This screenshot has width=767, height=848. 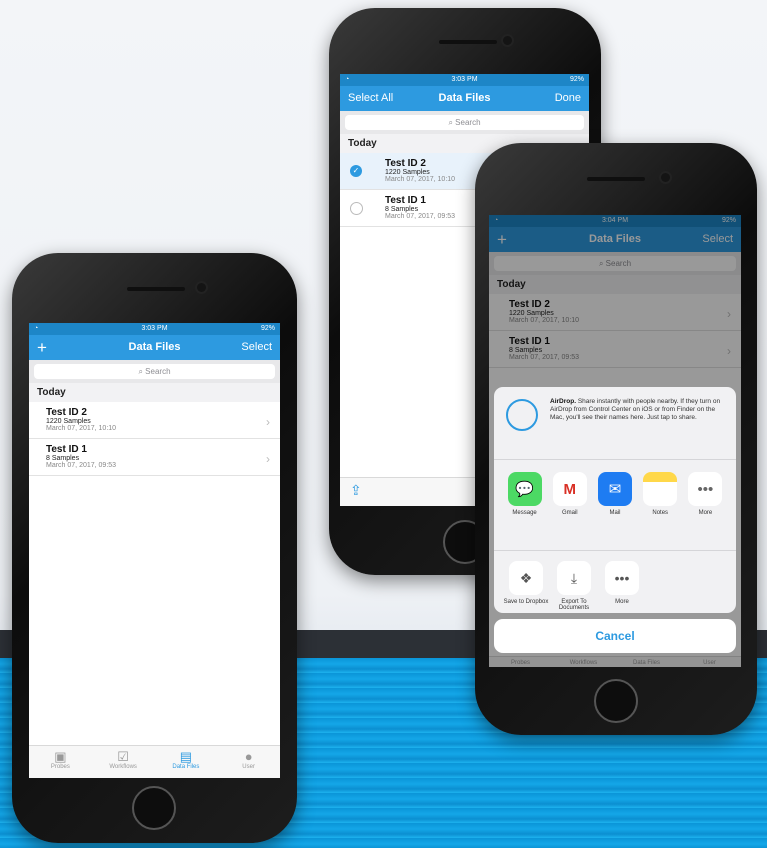 I want to click on section-header: Today, so click(x=154, y=392).